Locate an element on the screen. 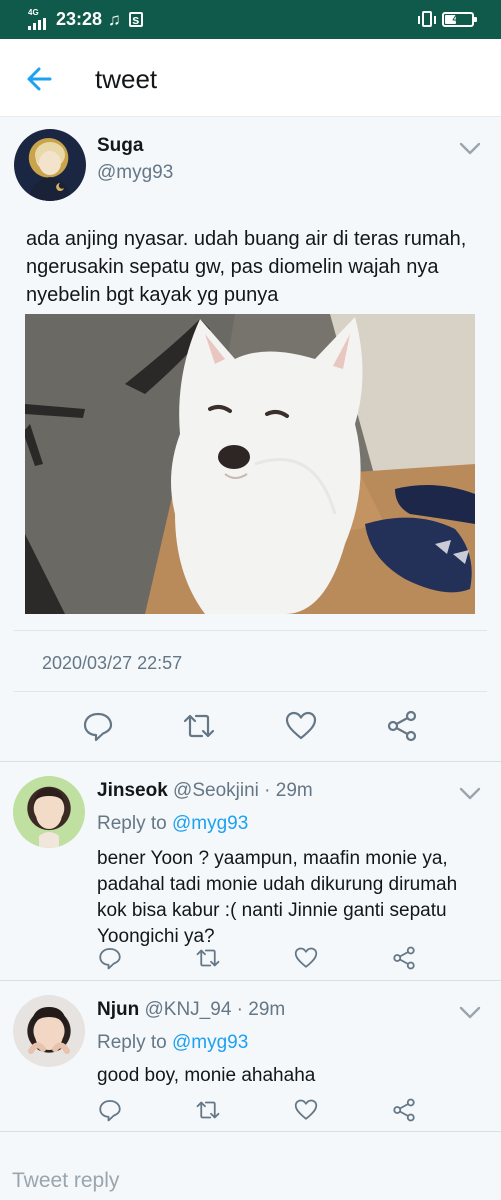  status-right: 41 is located at coordinates (447, 19).